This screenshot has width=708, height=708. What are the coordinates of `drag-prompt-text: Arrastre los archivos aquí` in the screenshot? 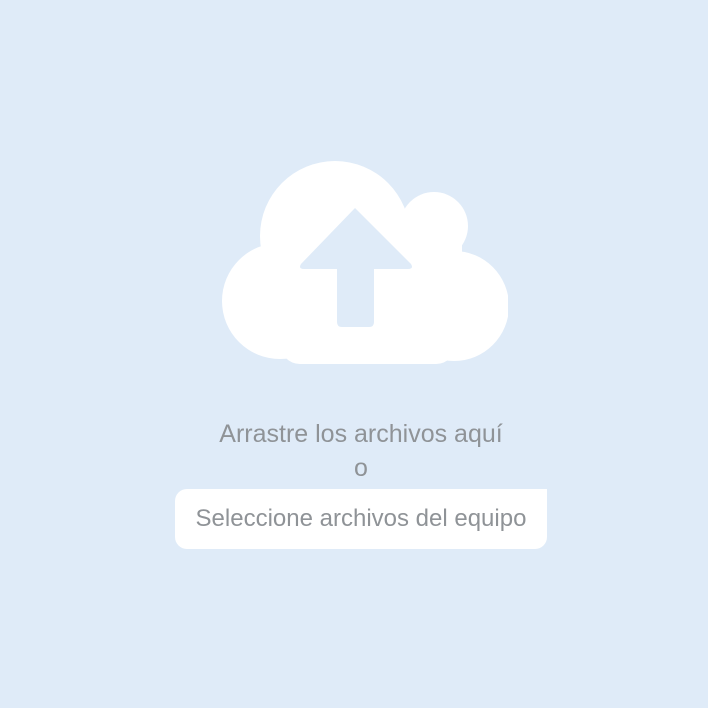 It's located at (361, 434).